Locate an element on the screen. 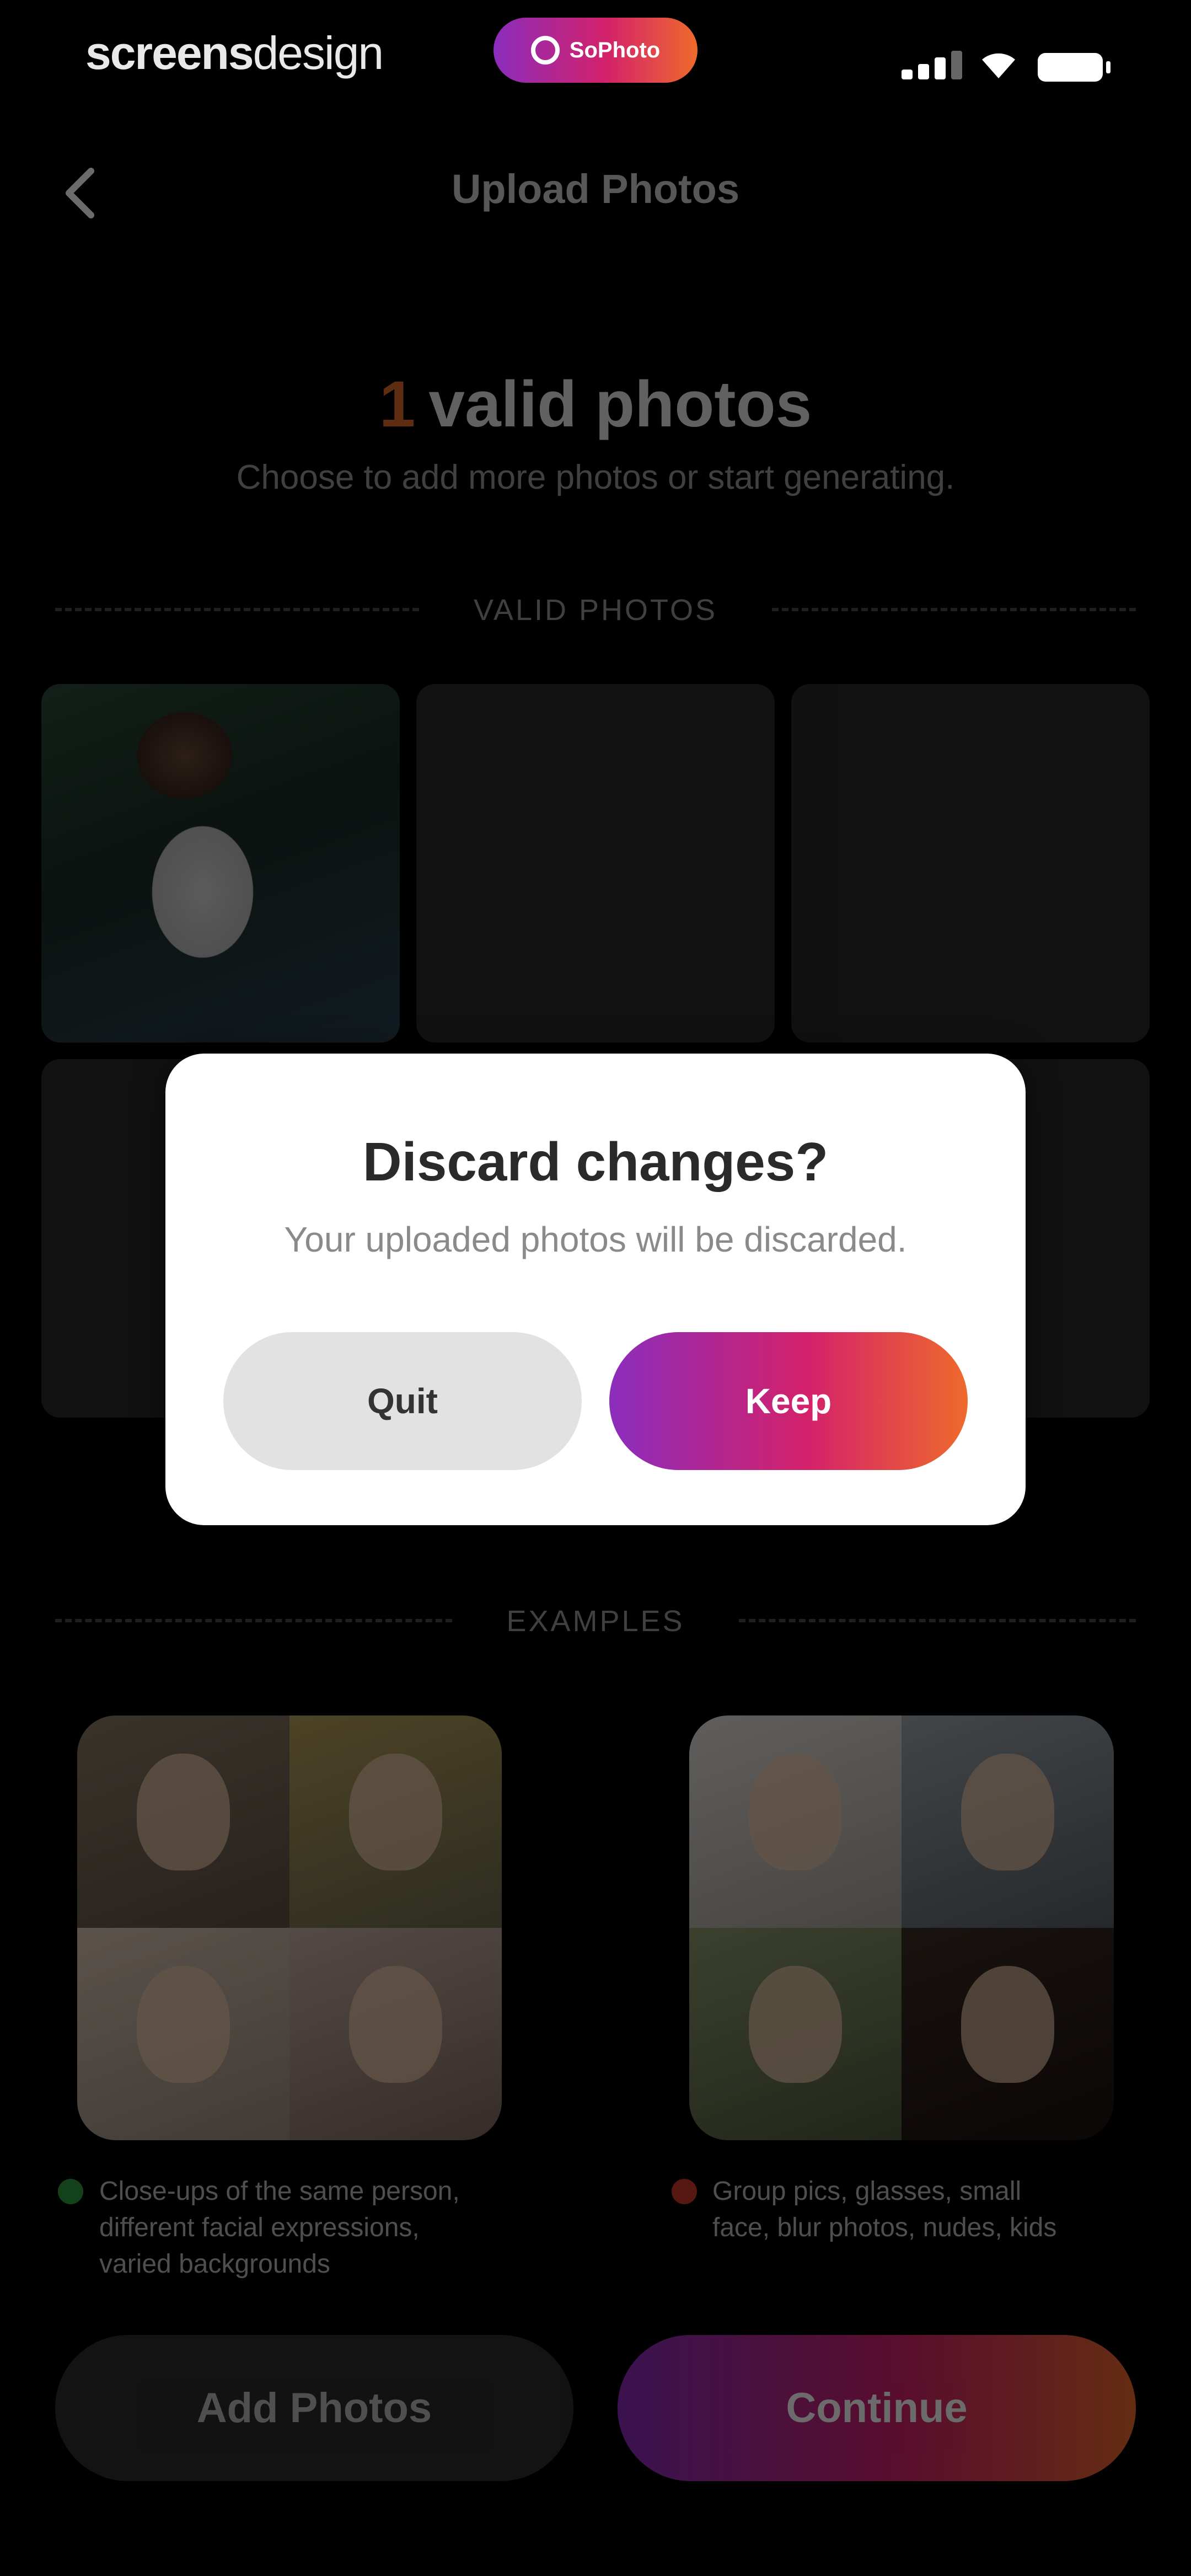  dialog-message: Your uploaded photos will be discarded. is located at coordinates (595, 1239).